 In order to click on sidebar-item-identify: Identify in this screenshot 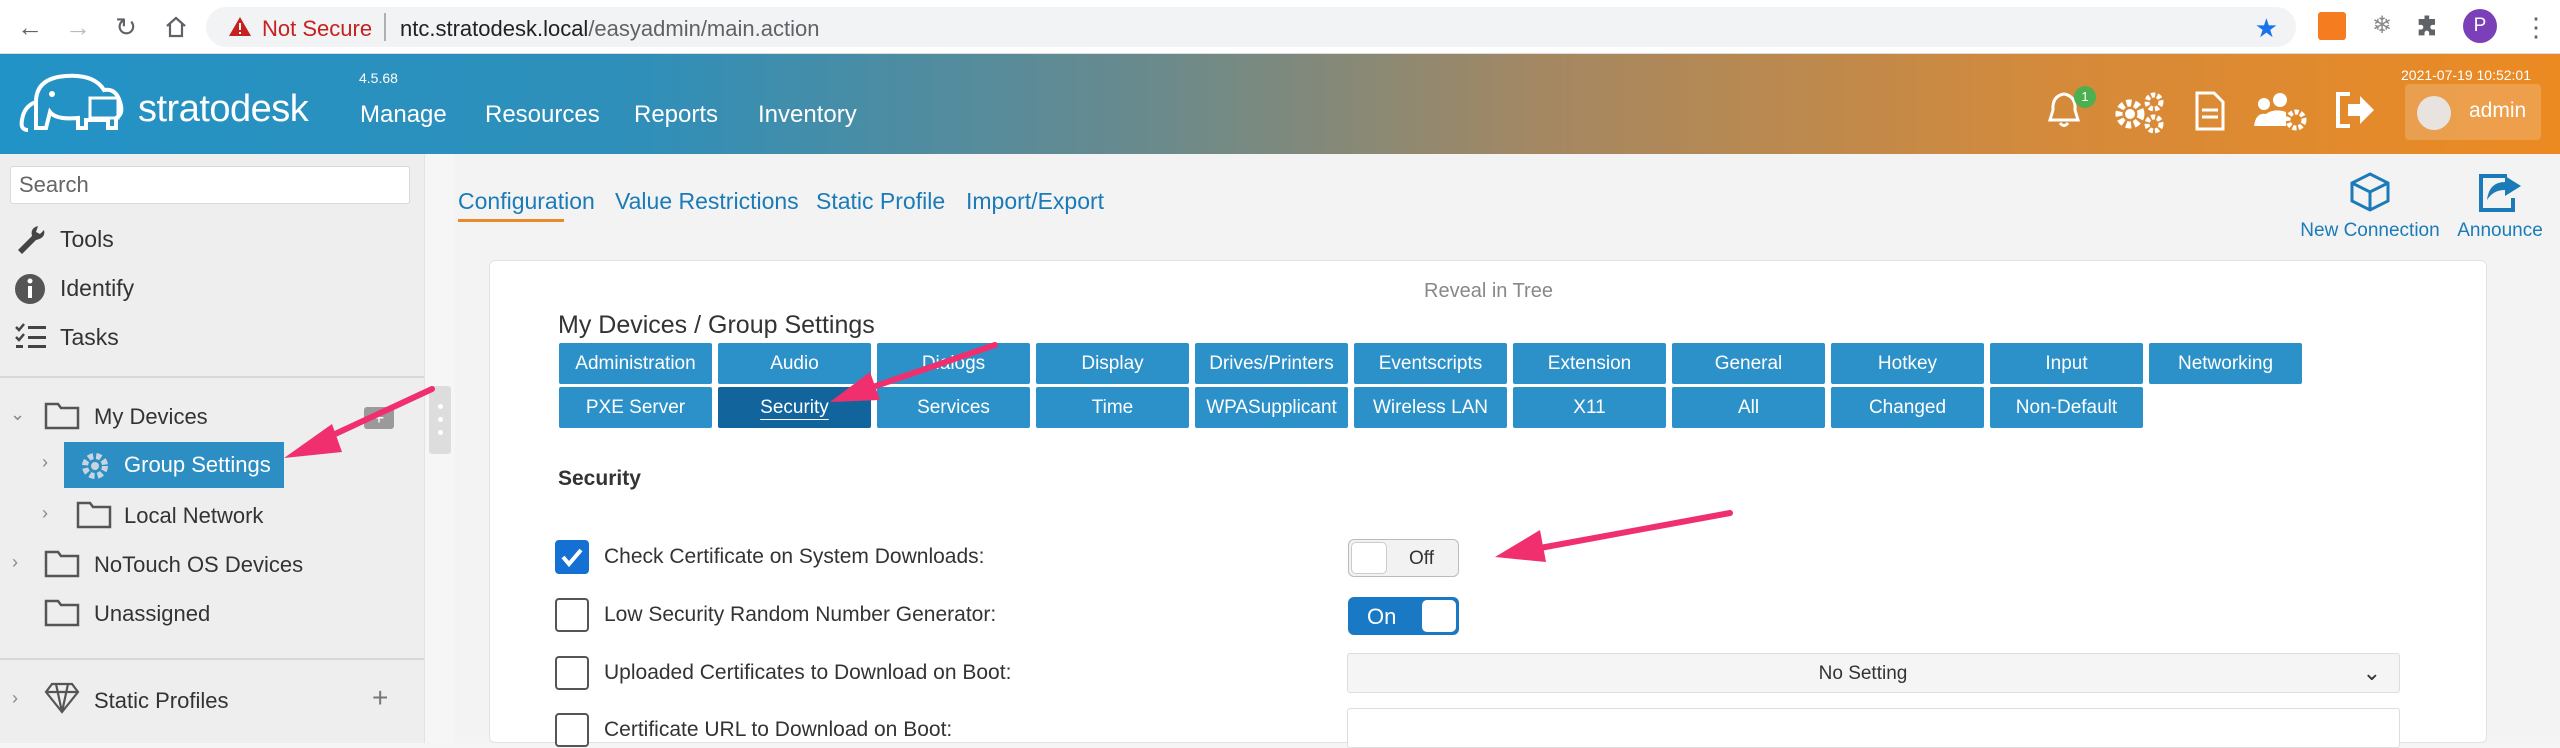, I will do `click(209, 289)`.